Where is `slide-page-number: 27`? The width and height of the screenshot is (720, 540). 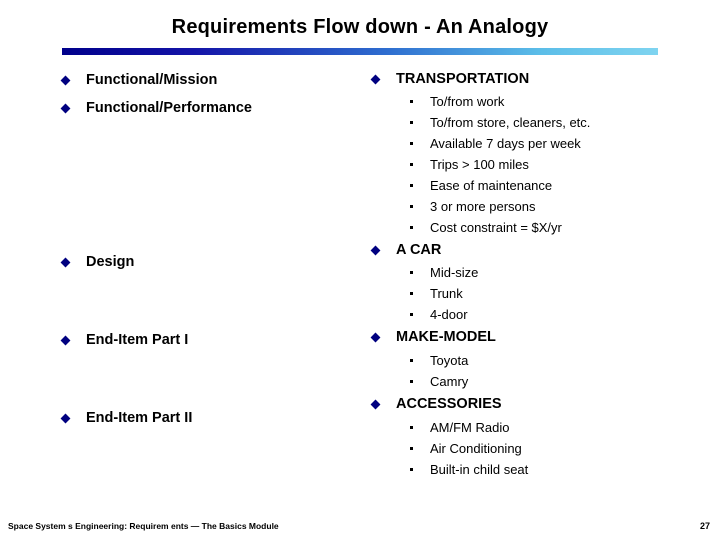
slide-page-number: 27 is located at coordinates (705, 526).